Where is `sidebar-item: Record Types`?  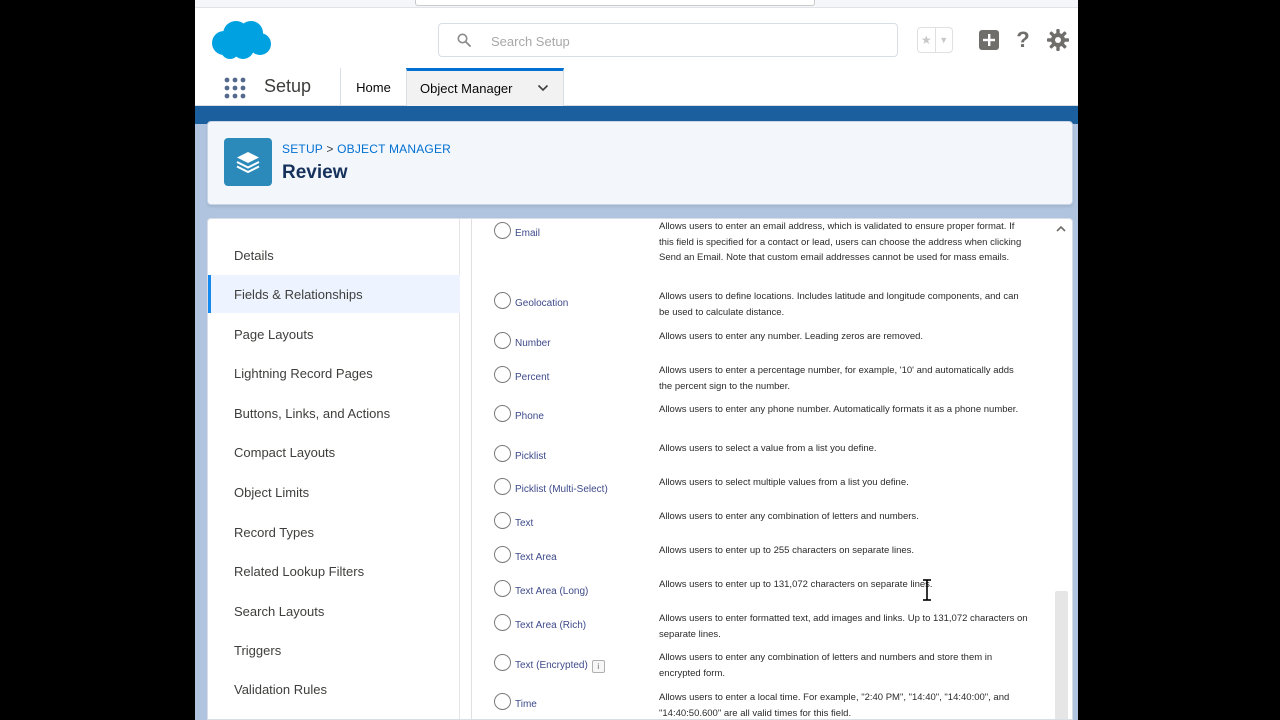
sidebar-item: Record Types is located at coordinates (334, 532).